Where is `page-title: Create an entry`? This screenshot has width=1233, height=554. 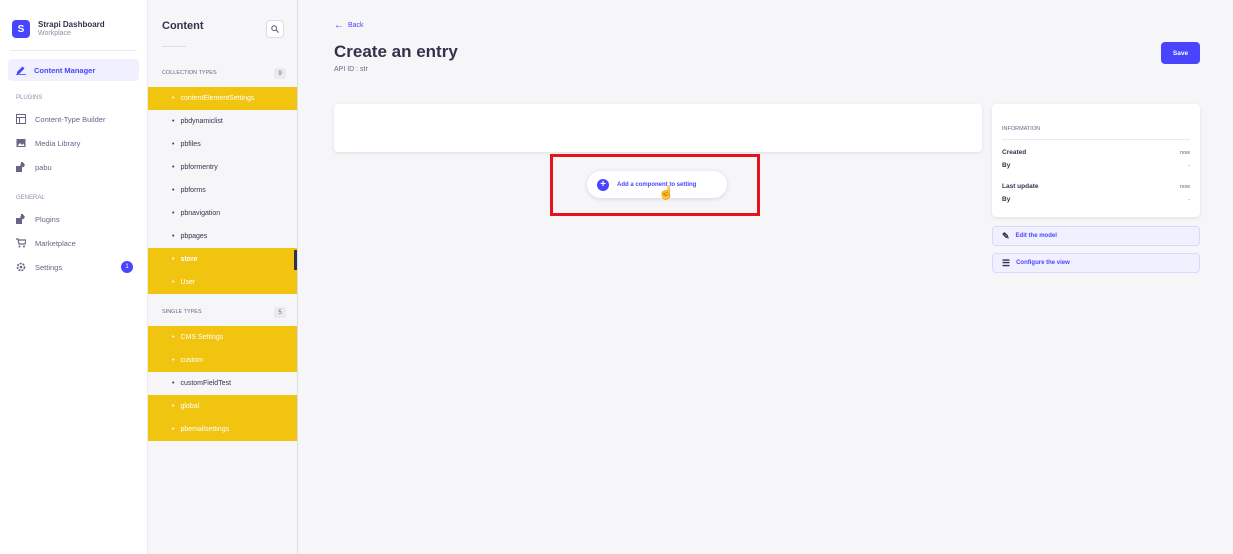 page-title: Create an entry is located at coordinates (396, 51).